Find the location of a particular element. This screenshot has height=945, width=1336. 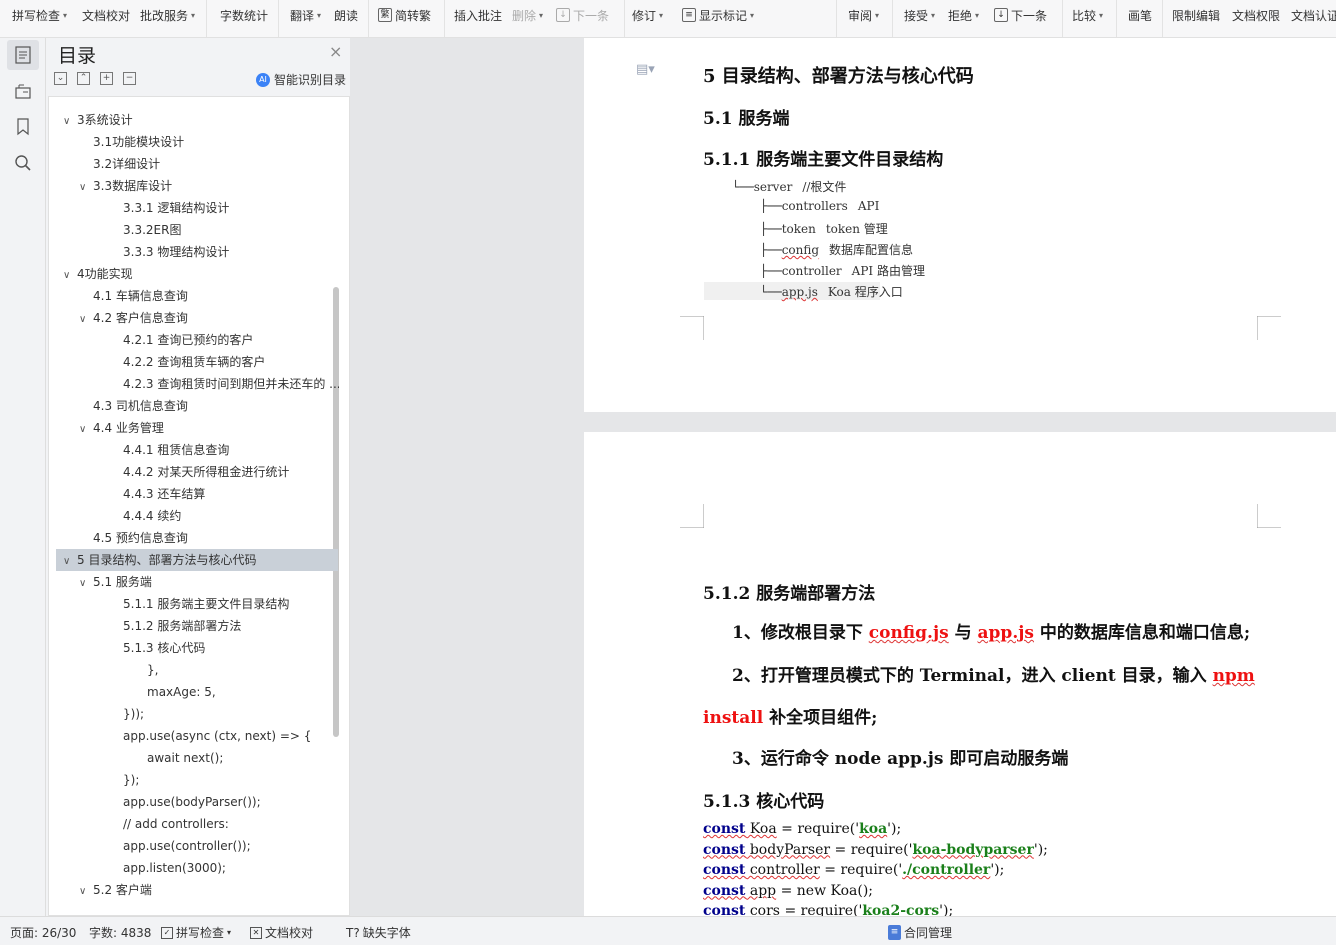

track-changes-button: 修订 ▾ is located at coordinates (647, 15).